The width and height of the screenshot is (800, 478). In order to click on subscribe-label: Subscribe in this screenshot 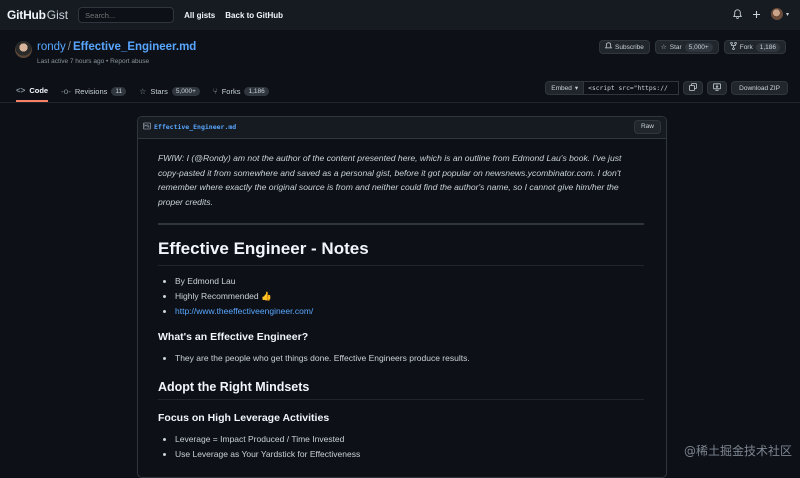, I will do `click(629, 47)`.